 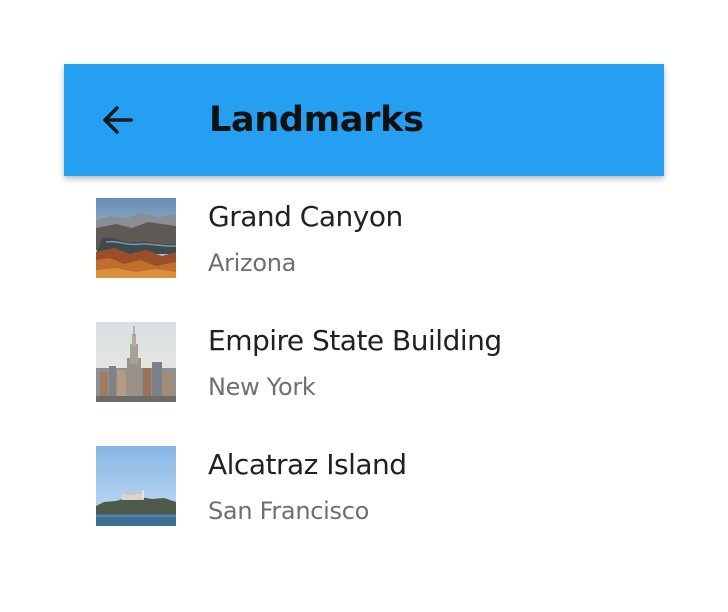 I want to click on arrow-back-icon, so click(x=118, y=120).